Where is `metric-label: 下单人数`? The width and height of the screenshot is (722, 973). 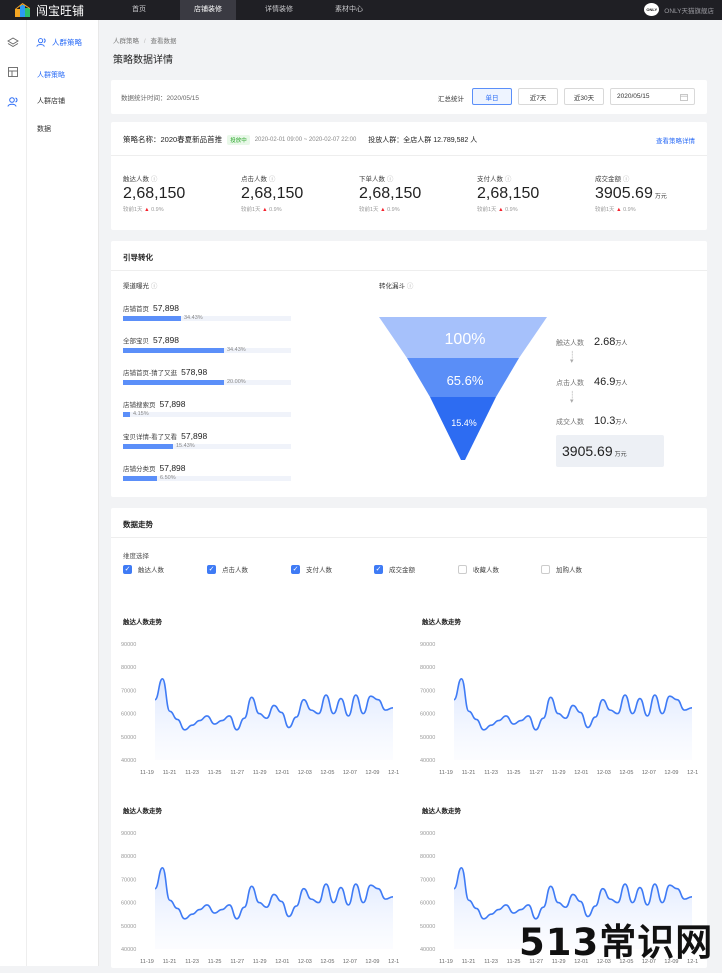 metric-label: 下单人数 is located at coordinates (372, 179).